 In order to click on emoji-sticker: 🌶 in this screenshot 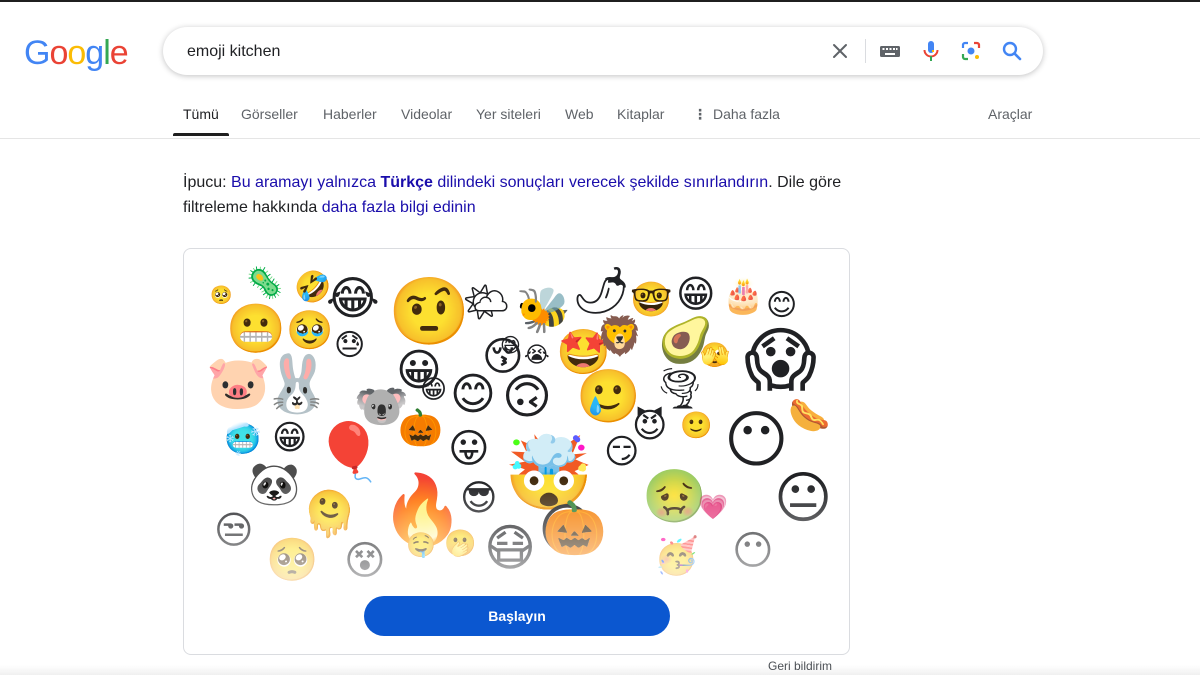, I will do `click(601, 290)`.